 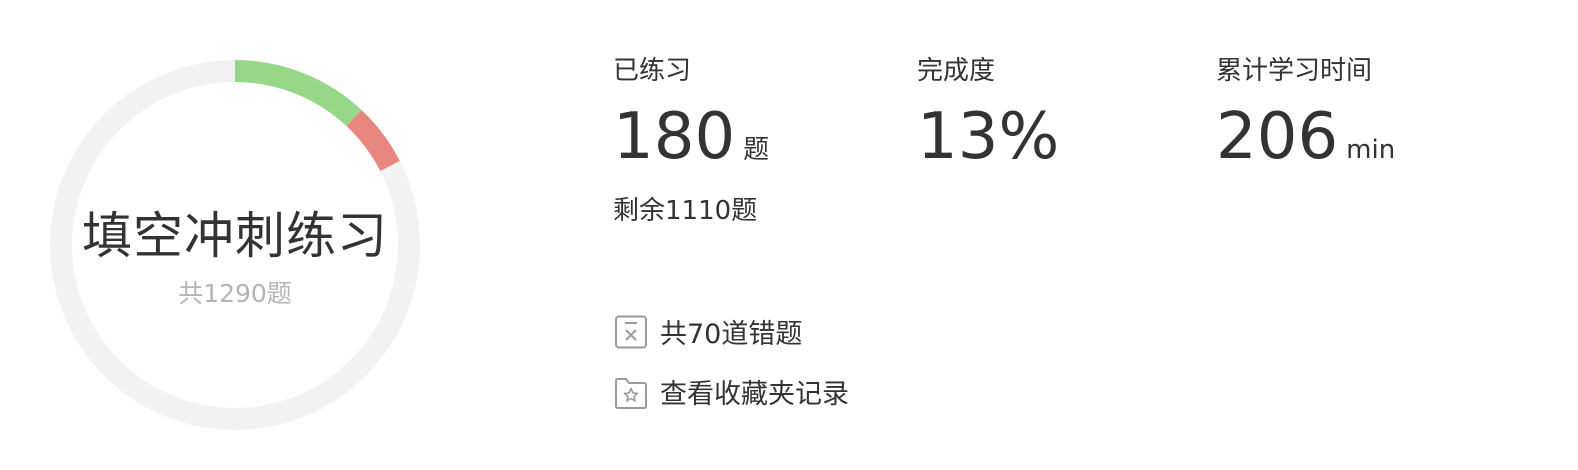 What do you see at coordinates (1371, 150) in the screenshot?
I see `stat-study-time-unit: min` at bounding box center [1371, 150].